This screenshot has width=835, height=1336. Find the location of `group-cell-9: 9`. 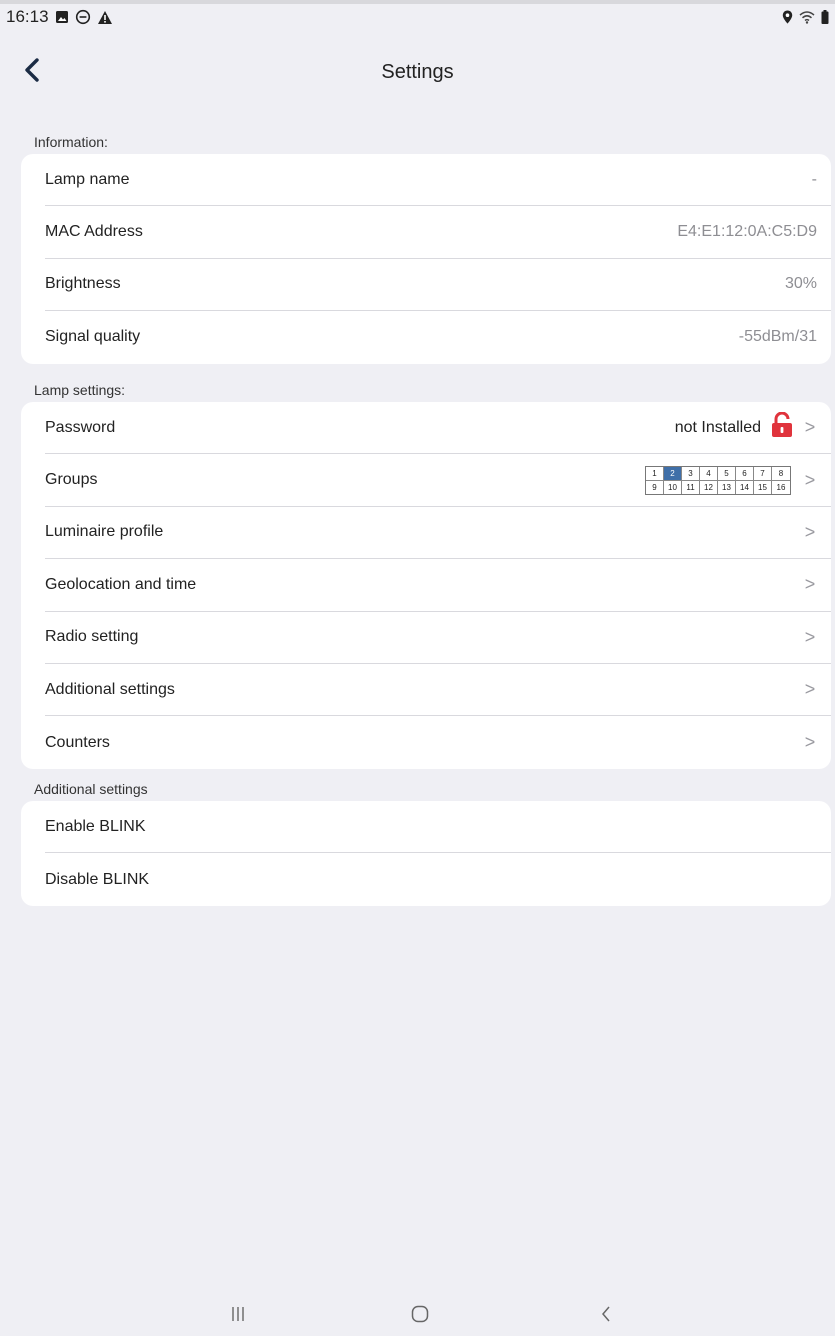

group-cell-9: 9 is located at coordinates (655, 487).